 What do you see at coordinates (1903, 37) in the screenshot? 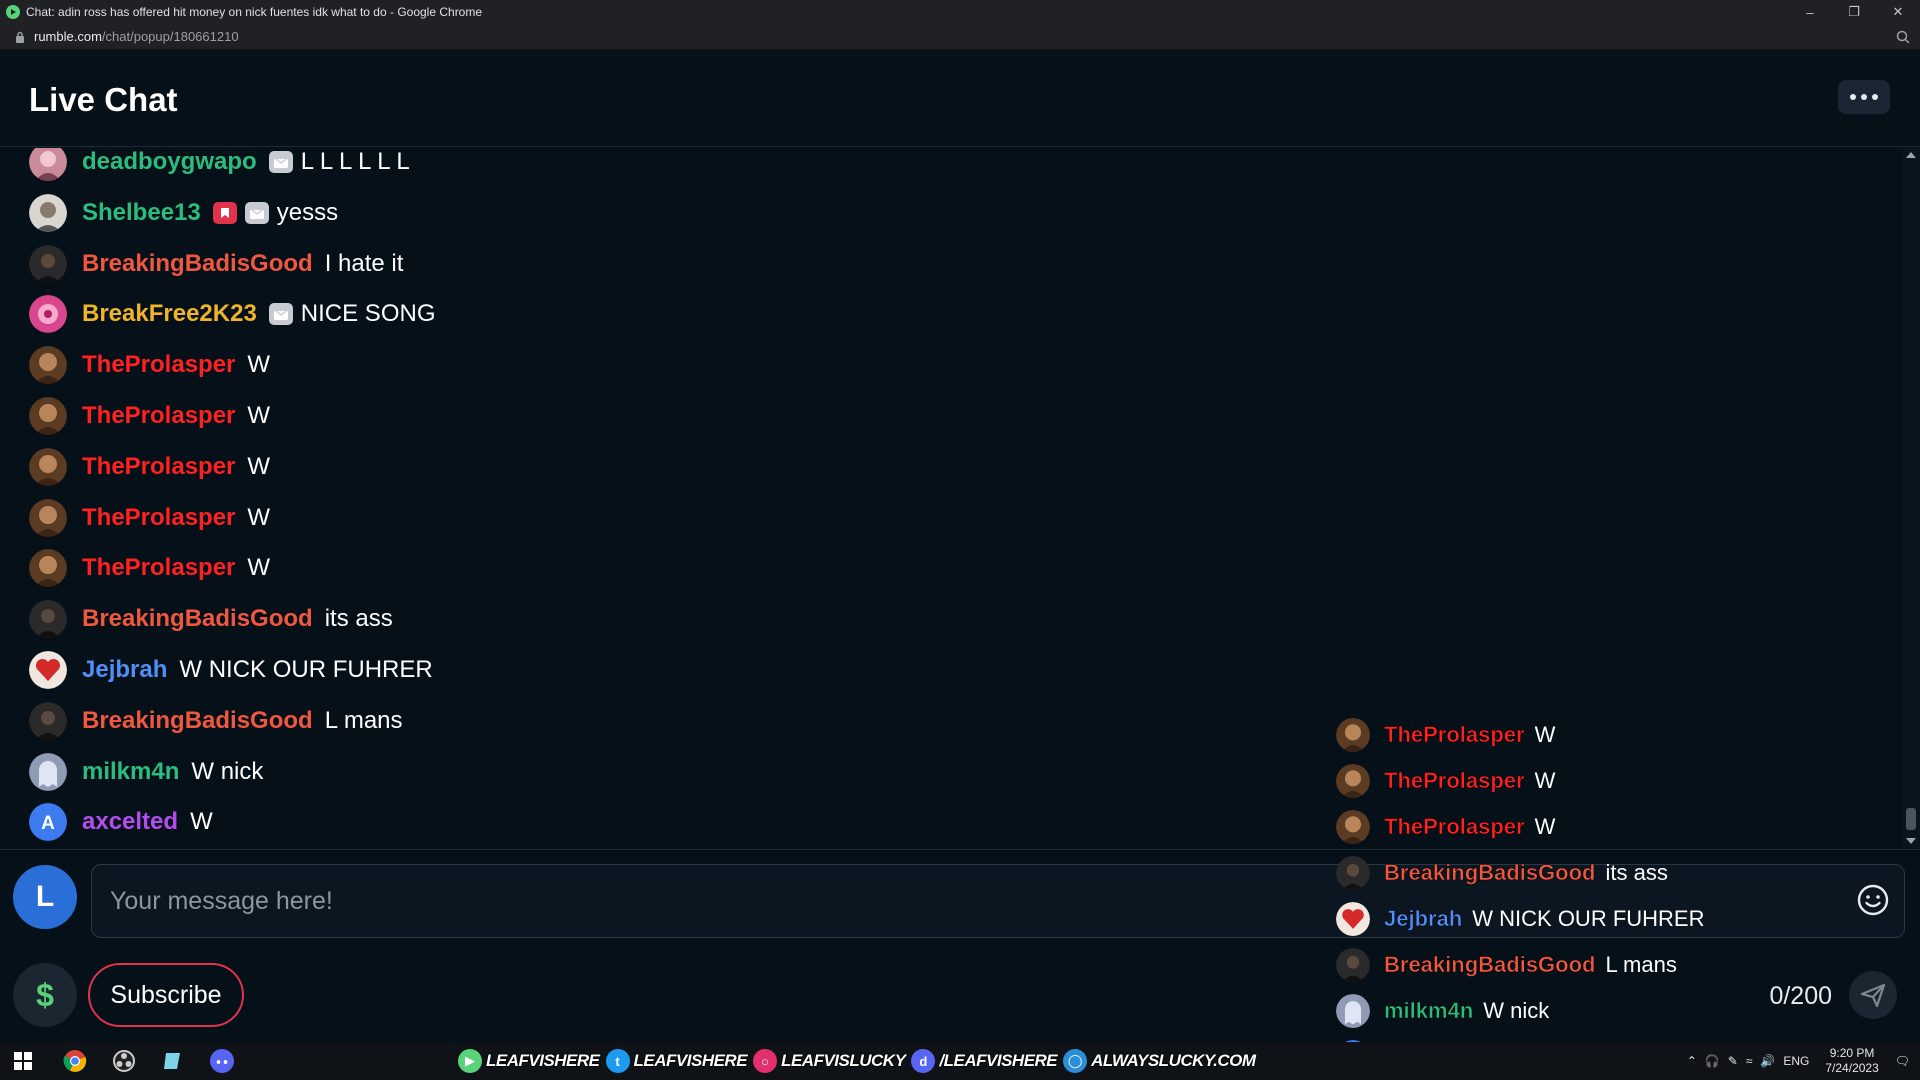
I see `zoom-icon` at bounding box center [1903, 37].